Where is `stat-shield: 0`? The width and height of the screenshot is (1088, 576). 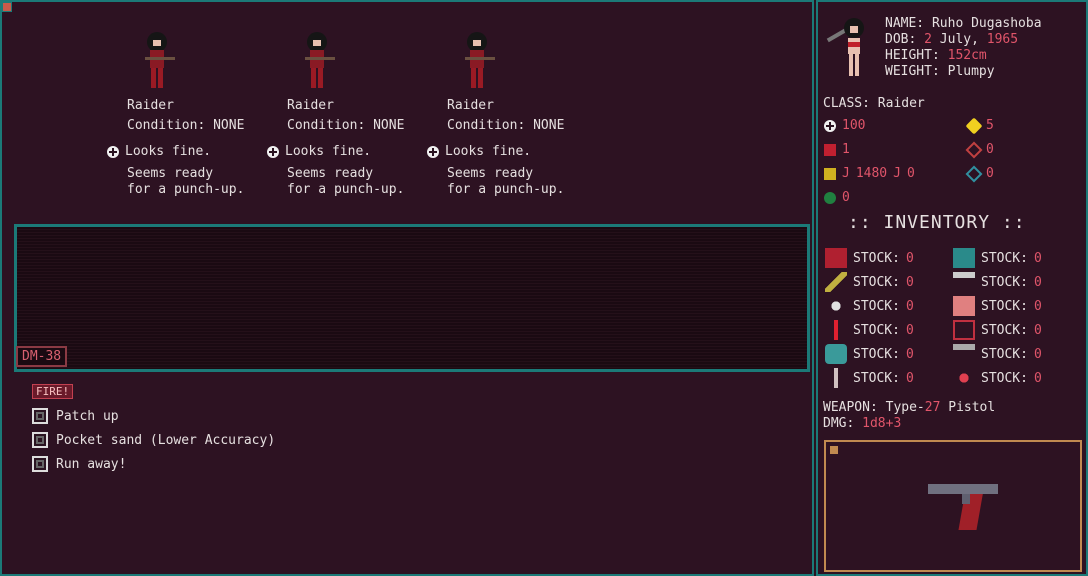
stat-shield: 0 is located at coordinates (979, 173).